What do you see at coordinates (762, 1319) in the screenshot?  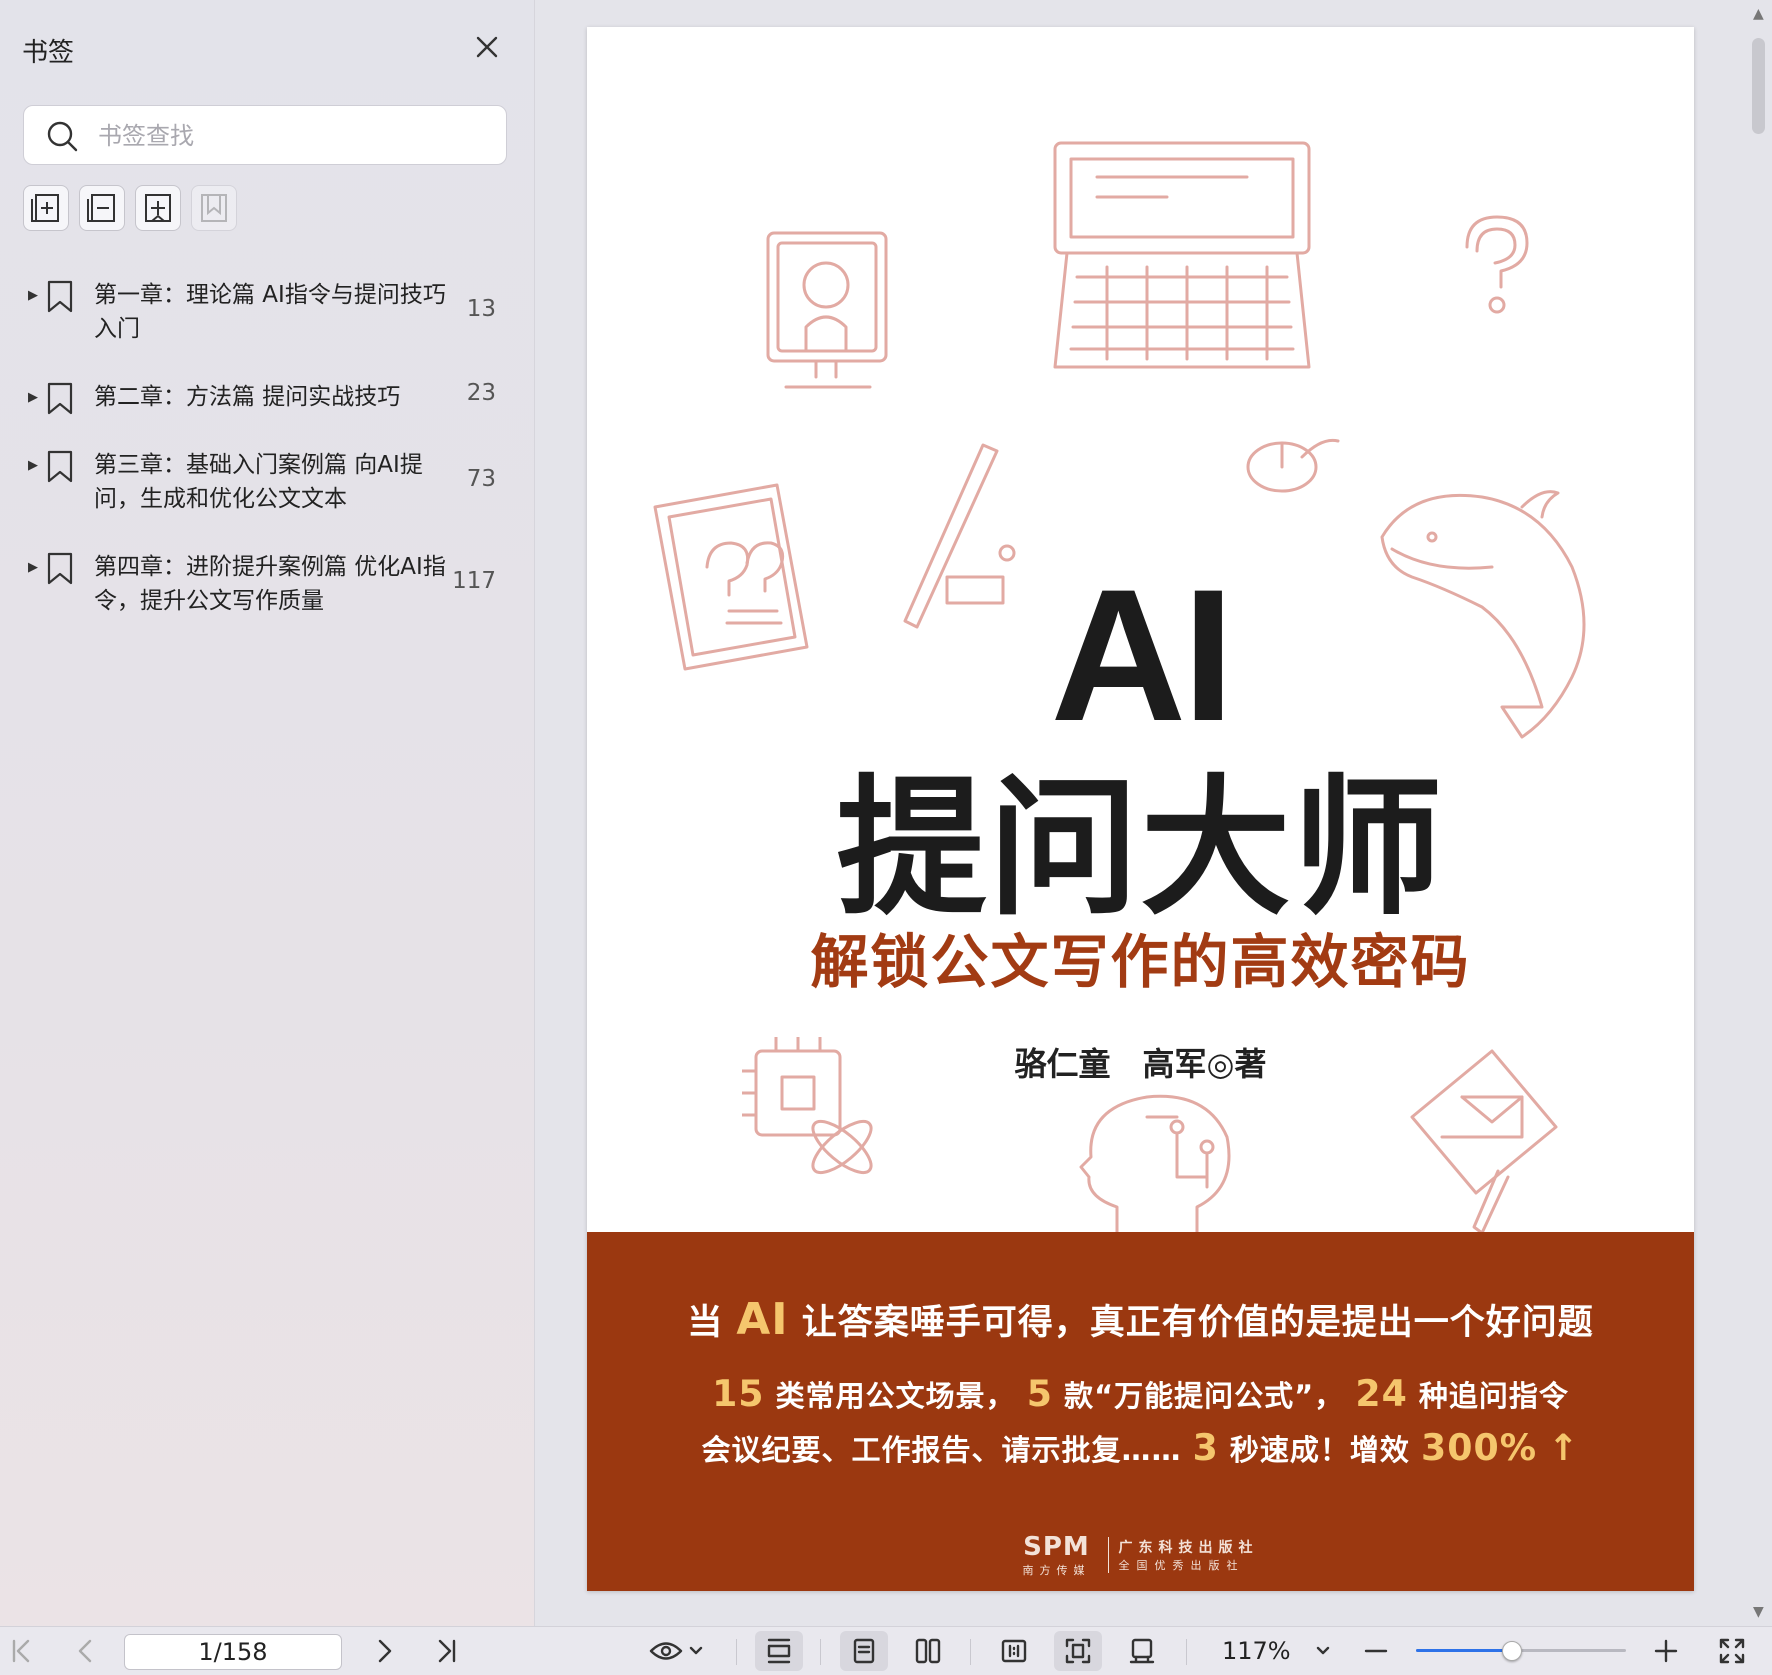 I see `band-highlight: AI` at bounding box center [762, 1319].